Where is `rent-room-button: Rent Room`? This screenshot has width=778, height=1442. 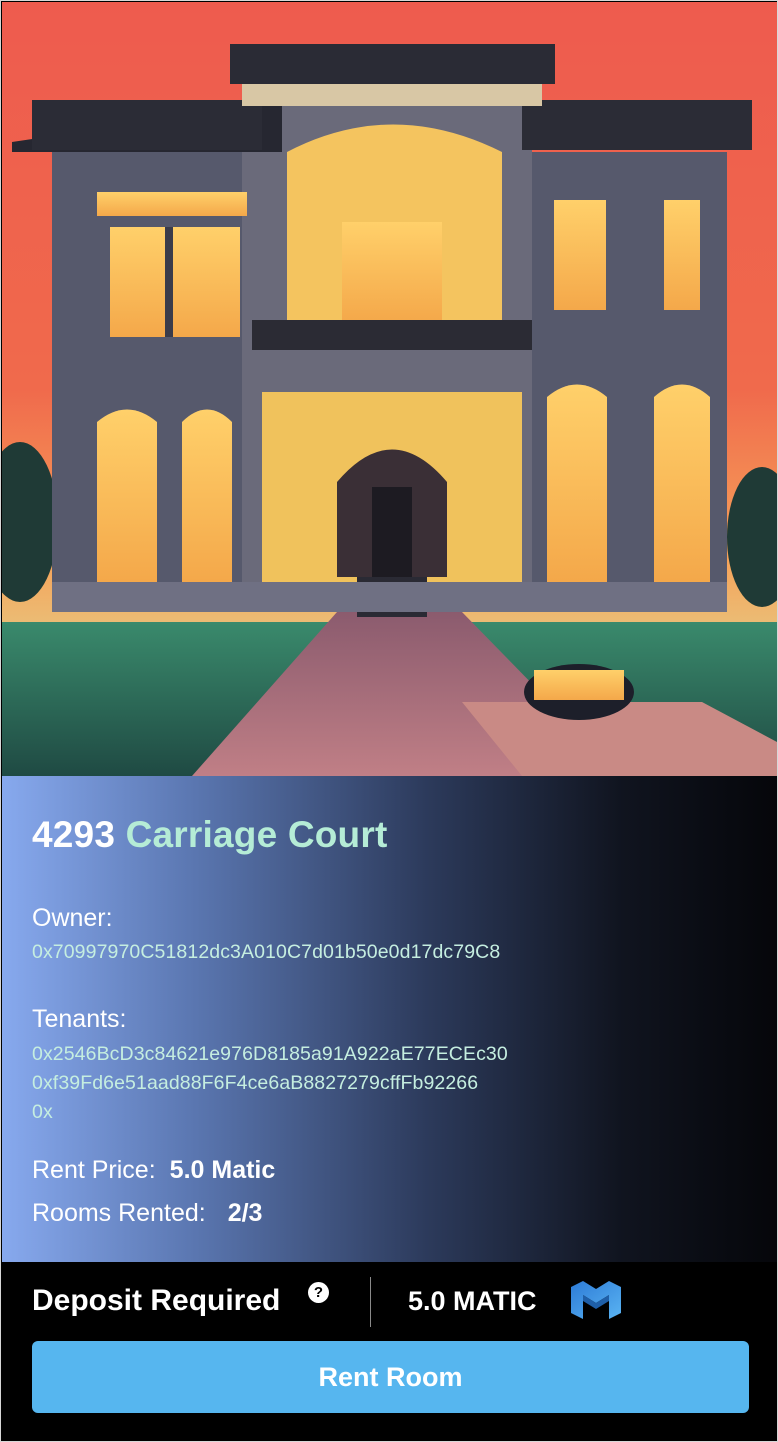 rent-room-button: Rent Room is located at coordinates (390, 1377).